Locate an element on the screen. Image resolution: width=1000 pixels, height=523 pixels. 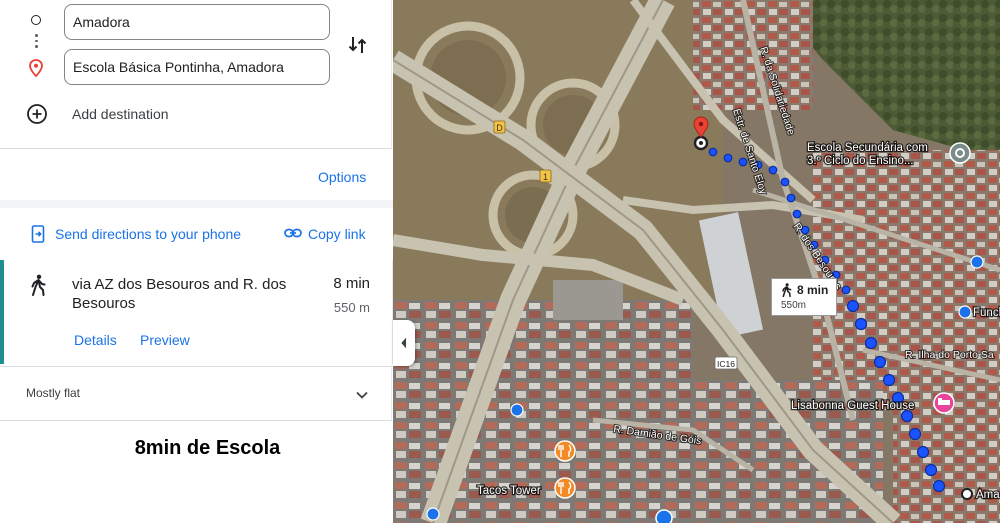
route-duration: 8 min is located at coordinates (351, 283).